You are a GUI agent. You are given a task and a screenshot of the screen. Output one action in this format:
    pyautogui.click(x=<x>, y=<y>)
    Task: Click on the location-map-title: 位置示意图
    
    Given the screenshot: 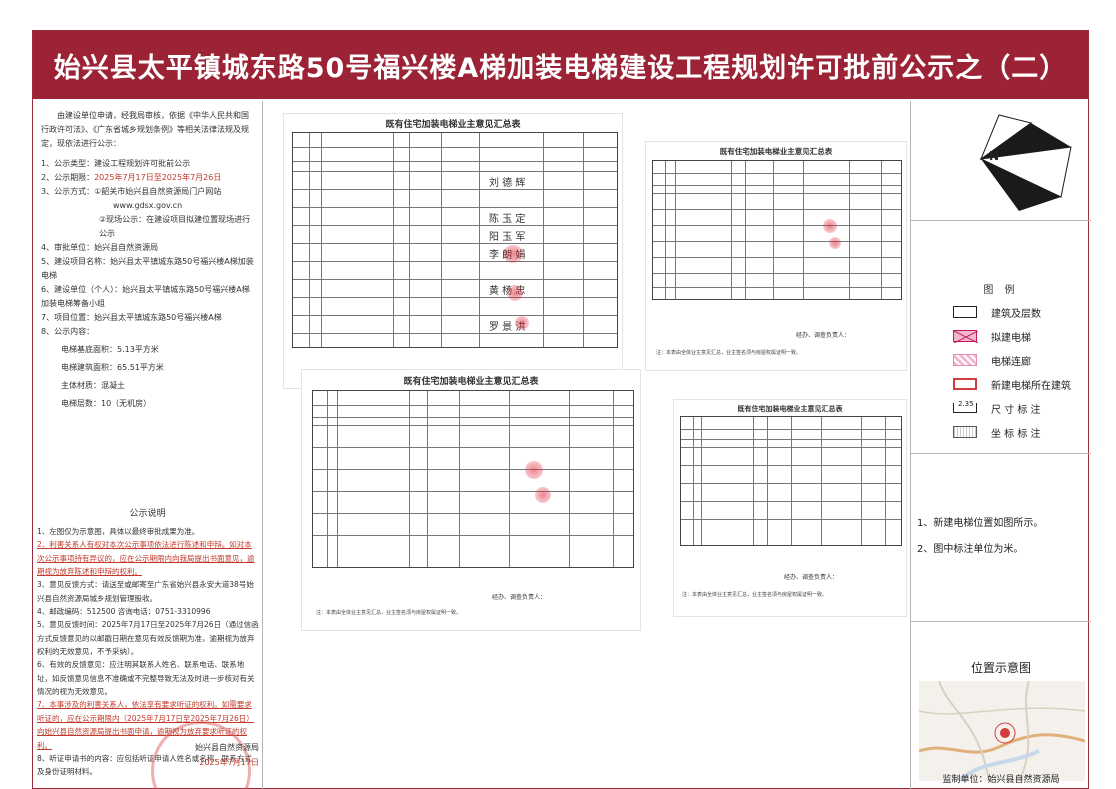 What is the action you would take?
    pyautogui.click(x=1000, y=668)
    